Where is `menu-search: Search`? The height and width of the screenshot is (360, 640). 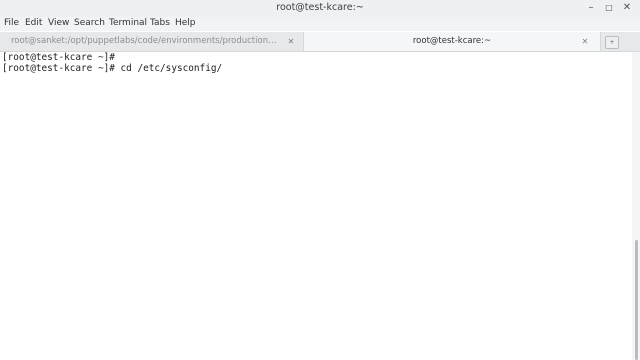
menu-search: Search is located at coordinates (89, 23).